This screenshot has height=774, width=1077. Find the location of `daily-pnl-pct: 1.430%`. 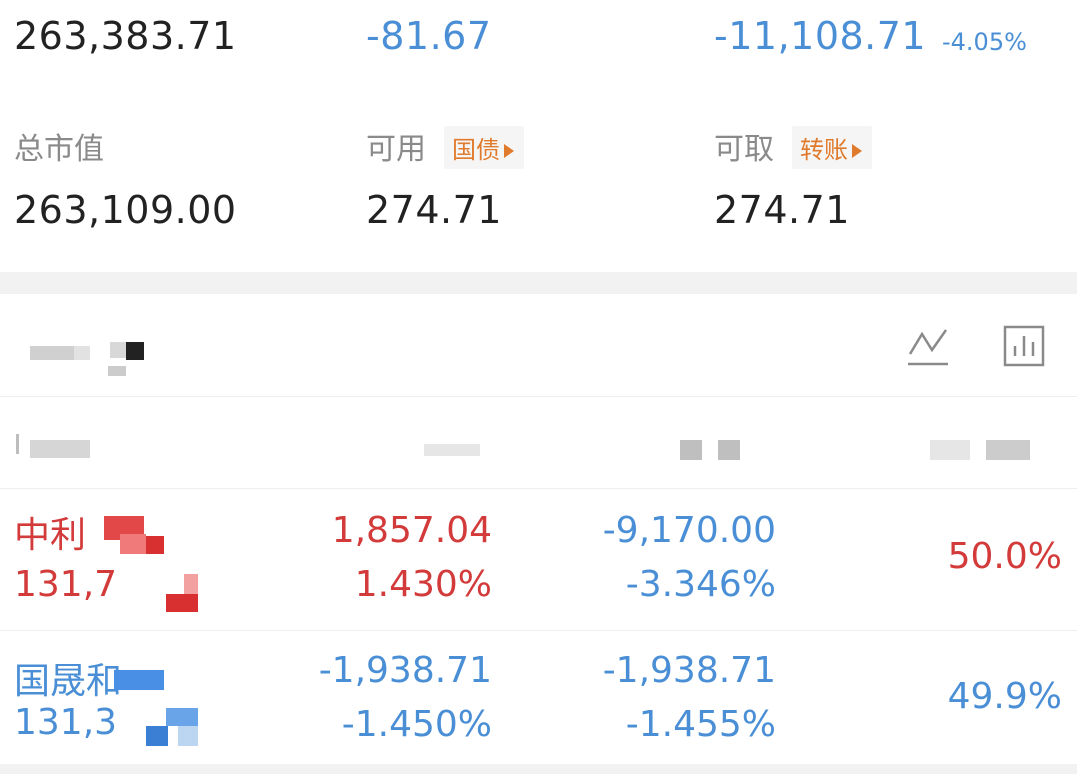

daily-pnl-pct: 1.430% is located at coordinates (423, 584).